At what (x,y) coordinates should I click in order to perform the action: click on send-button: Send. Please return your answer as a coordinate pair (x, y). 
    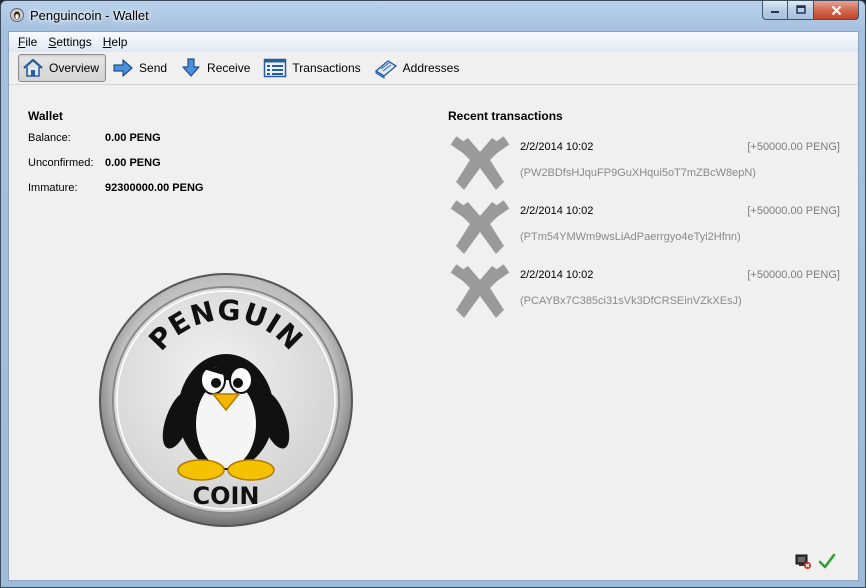
    Looking at the image, I should click on (141, 68).